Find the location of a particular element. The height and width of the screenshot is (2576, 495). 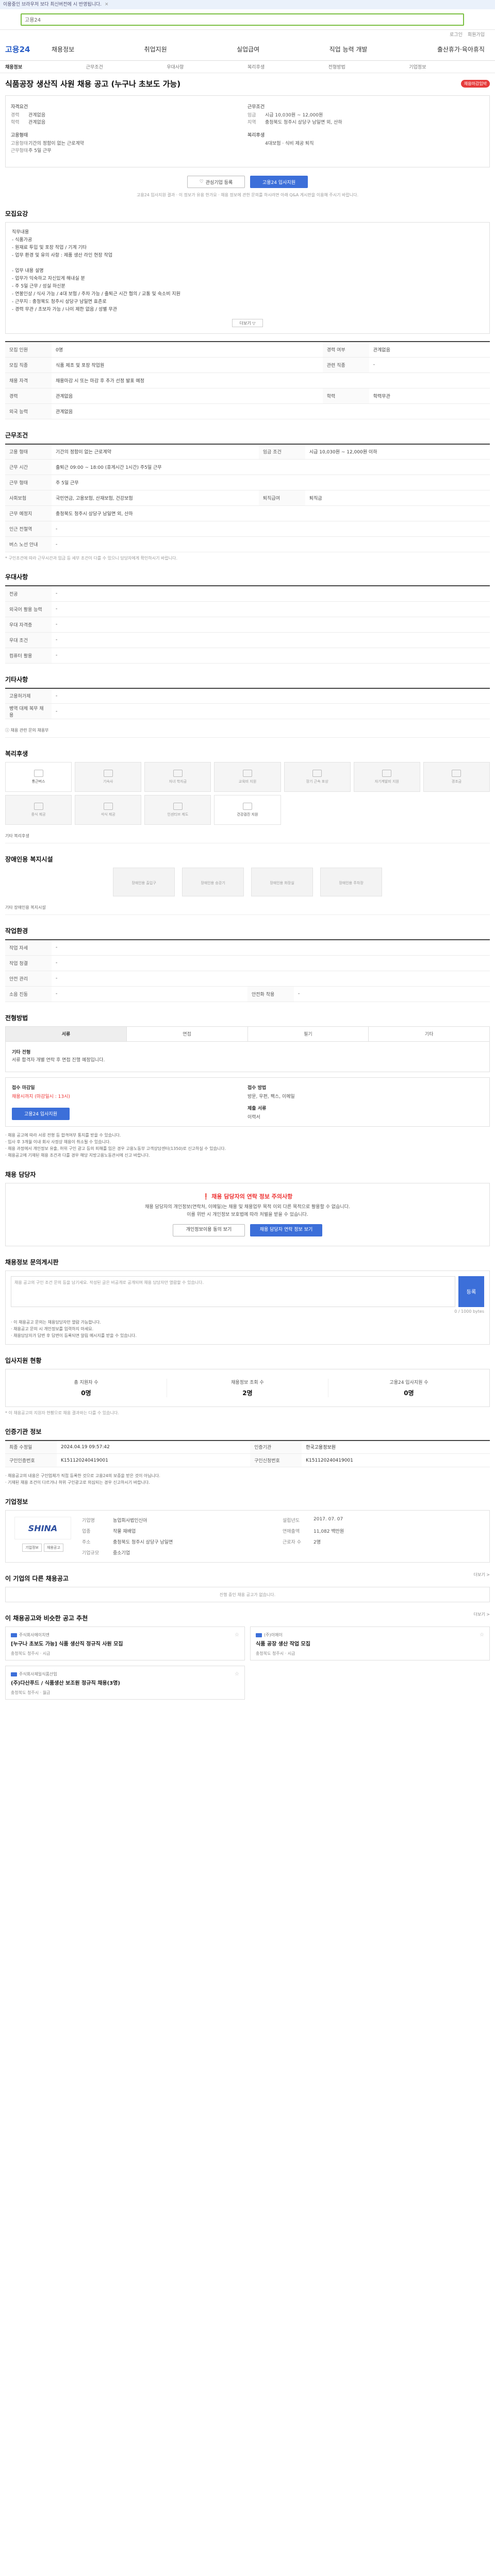

row-value: 식품 제조 및 포장 작업원 is located at coordinates (187, 365).